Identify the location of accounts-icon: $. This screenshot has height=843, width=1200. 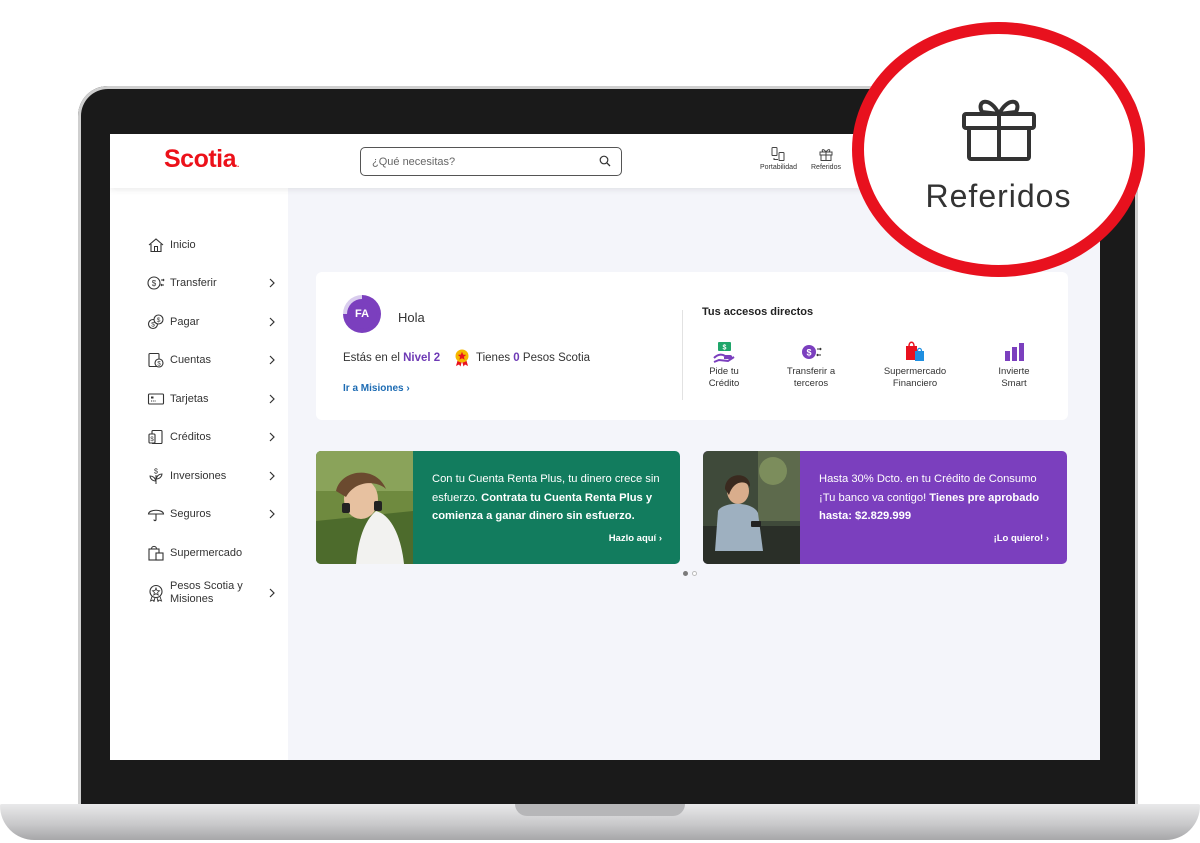
(156, 360).